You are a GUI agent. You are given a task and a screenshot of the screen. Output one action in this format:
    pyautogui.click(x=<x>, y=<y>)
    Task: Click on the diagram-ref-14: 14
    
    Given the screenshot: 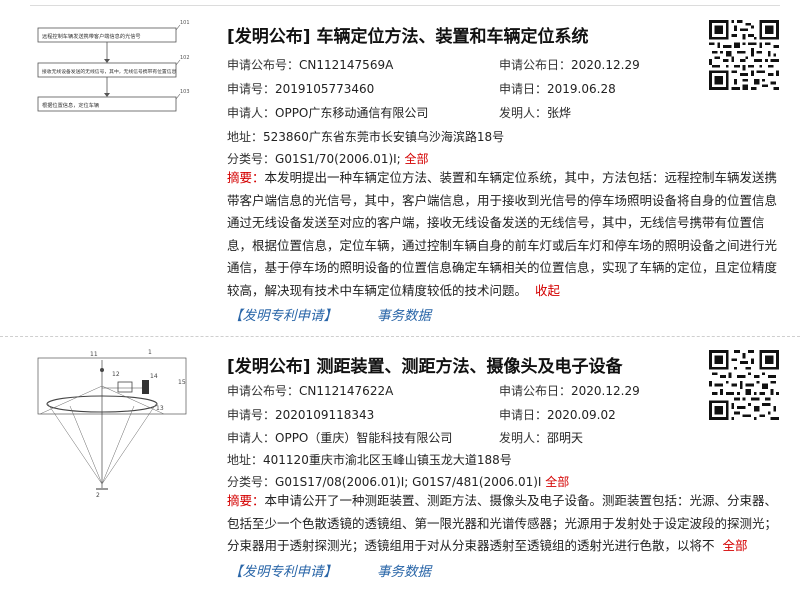 What is the action you would take?
    pyautogui.click(x=154, y=376)
    